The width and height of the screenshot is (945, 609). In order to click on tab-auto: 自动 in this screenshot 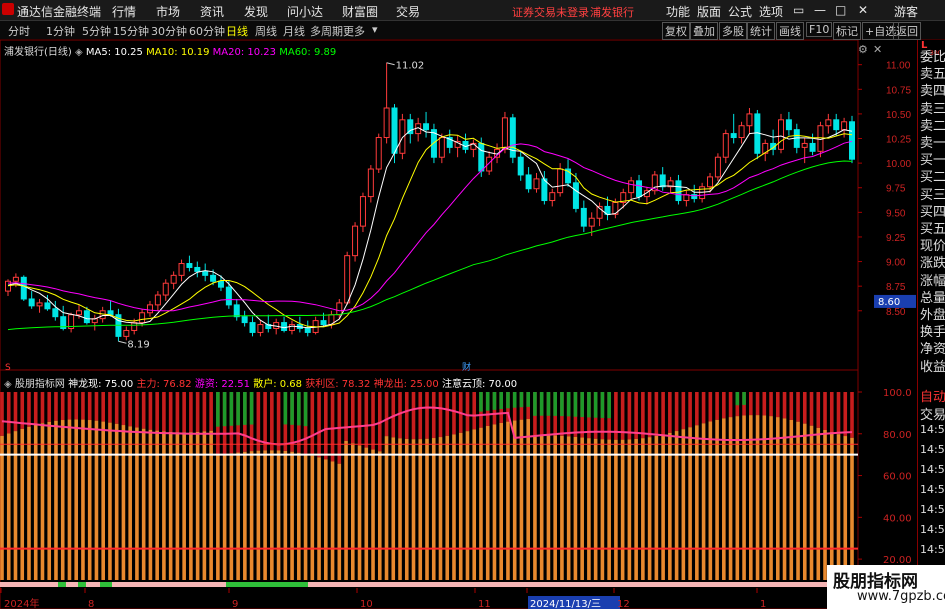, I will do `click(932, 395)`.